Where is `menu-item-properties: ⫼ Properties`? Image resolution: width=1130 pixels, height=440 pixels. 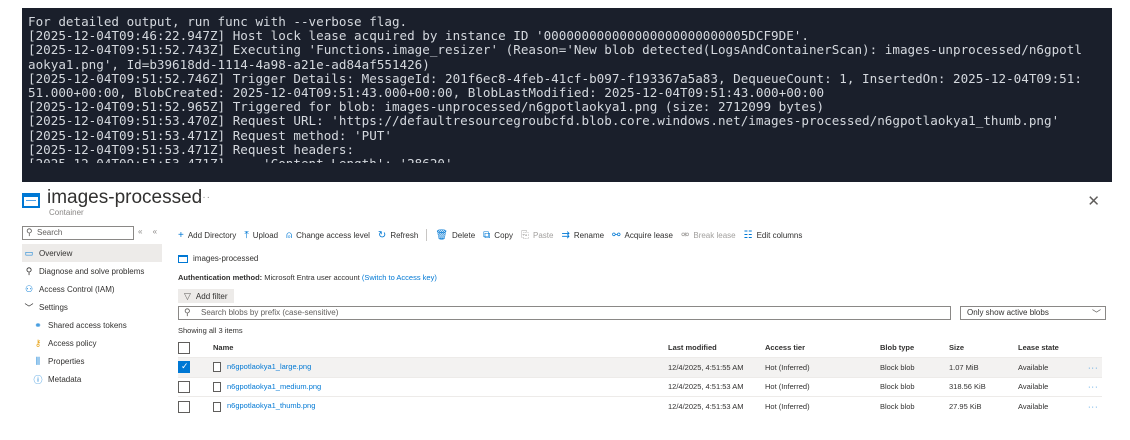 menu-item-properties: ⫼ Properties is located at coordinates (92, 361).